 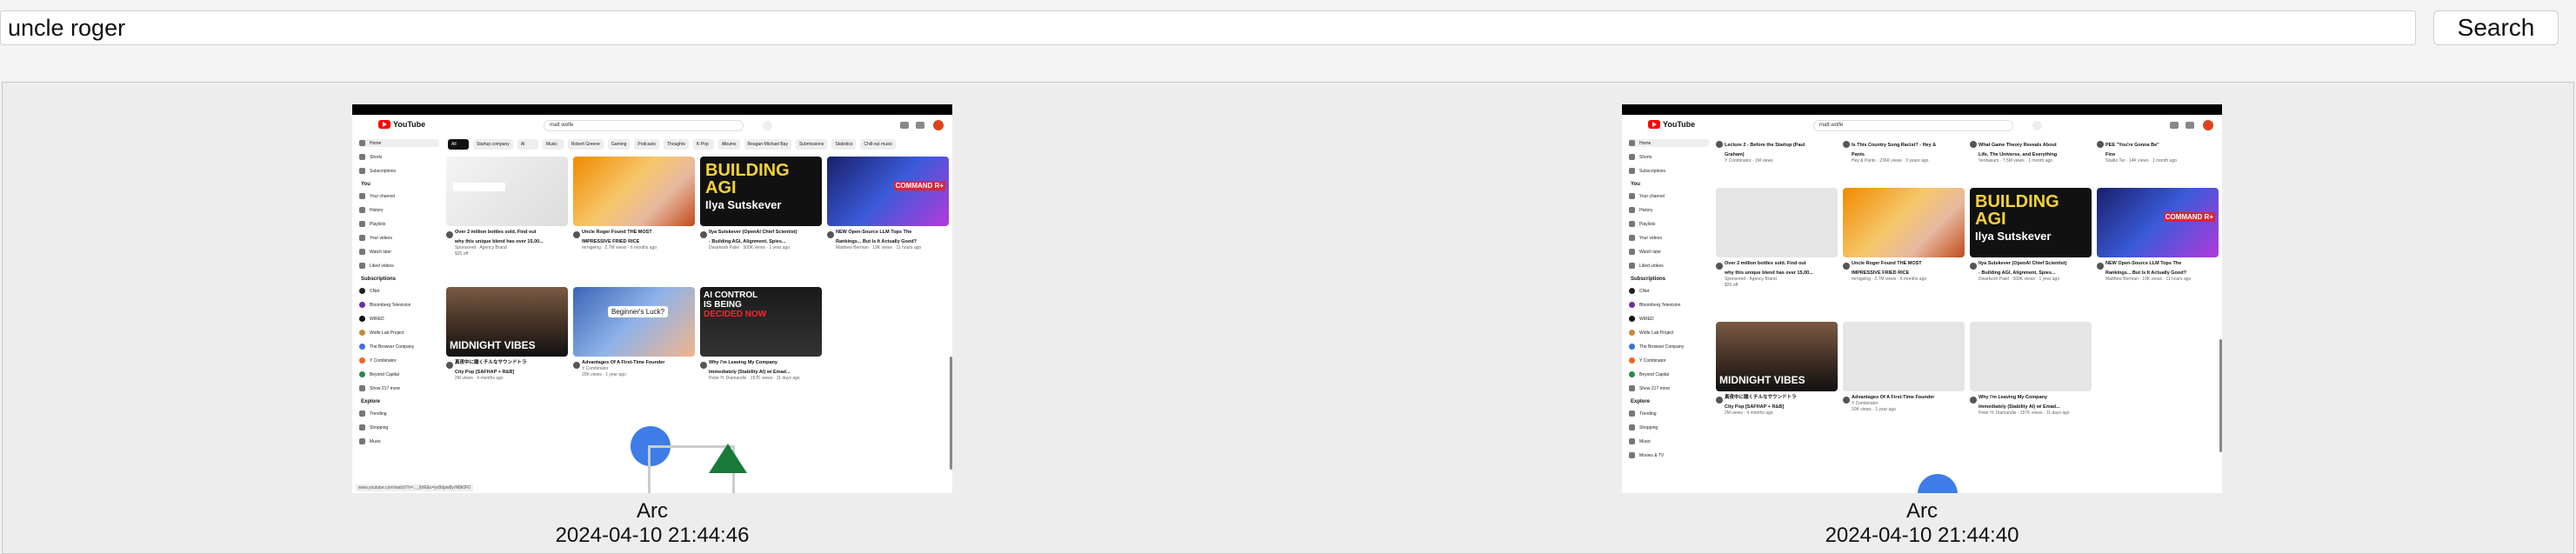 What do you see at coordinates (1669, 291) in the screenshot?
I see `sidebar-item: CNet` at bounding box center [1669, 291].